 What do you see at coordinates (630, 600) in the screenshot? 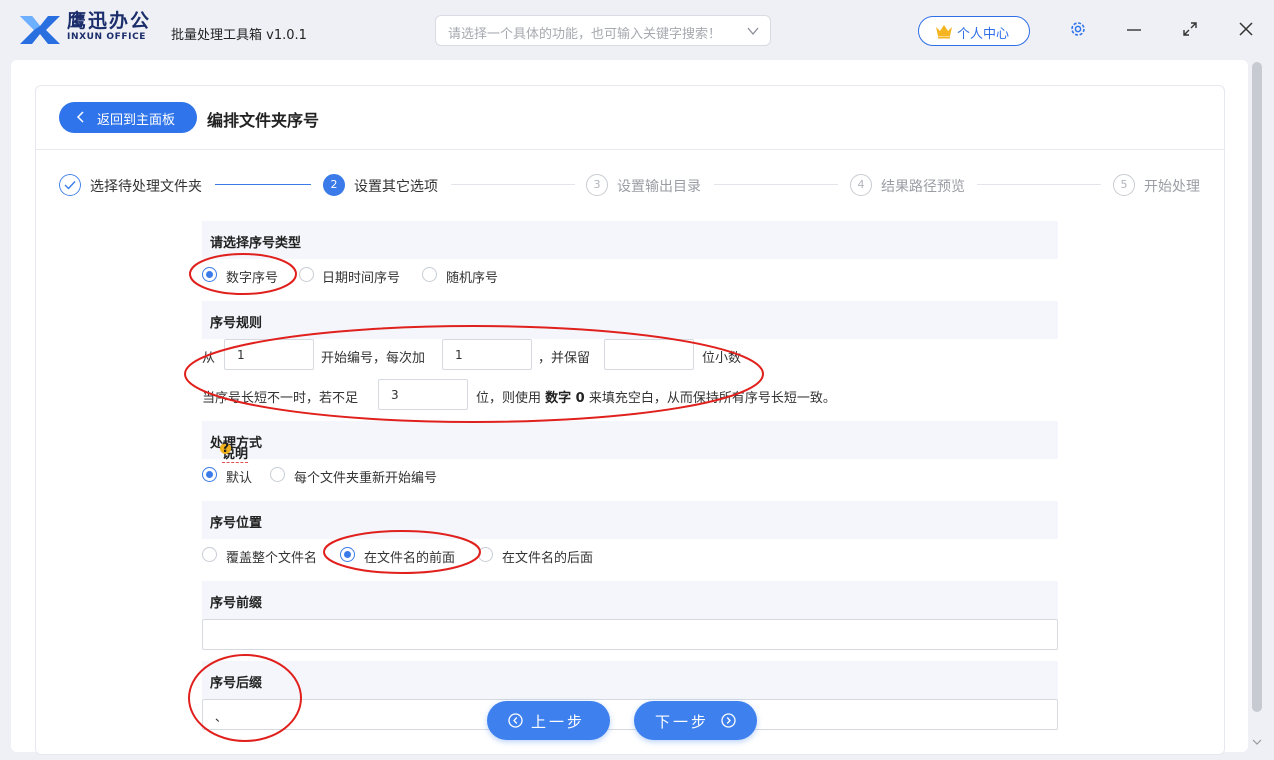
I see `section-prefix-header: 序号前缀` at bounding box center [630, 600].